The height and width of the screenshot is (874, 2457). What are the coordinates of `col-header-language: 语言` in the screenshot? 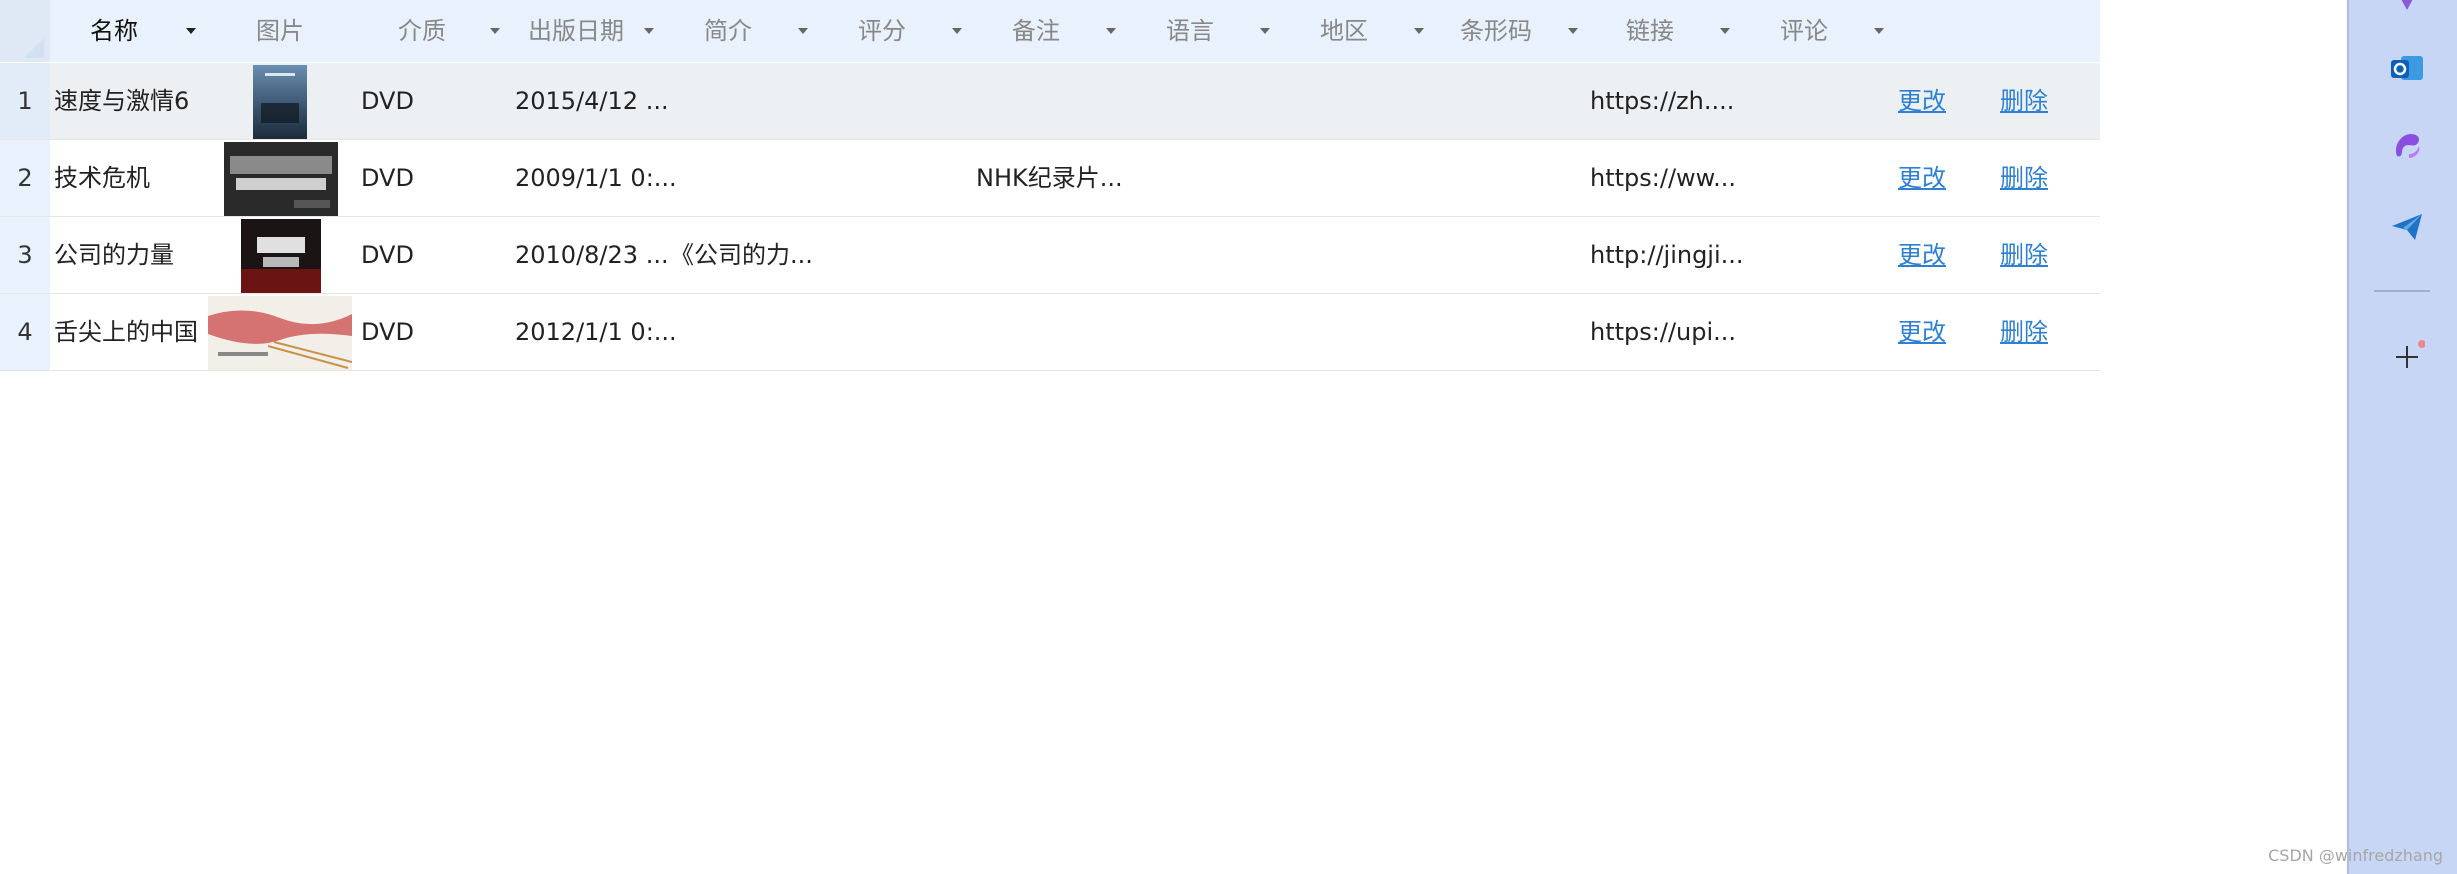 It's located at (1221, 31).